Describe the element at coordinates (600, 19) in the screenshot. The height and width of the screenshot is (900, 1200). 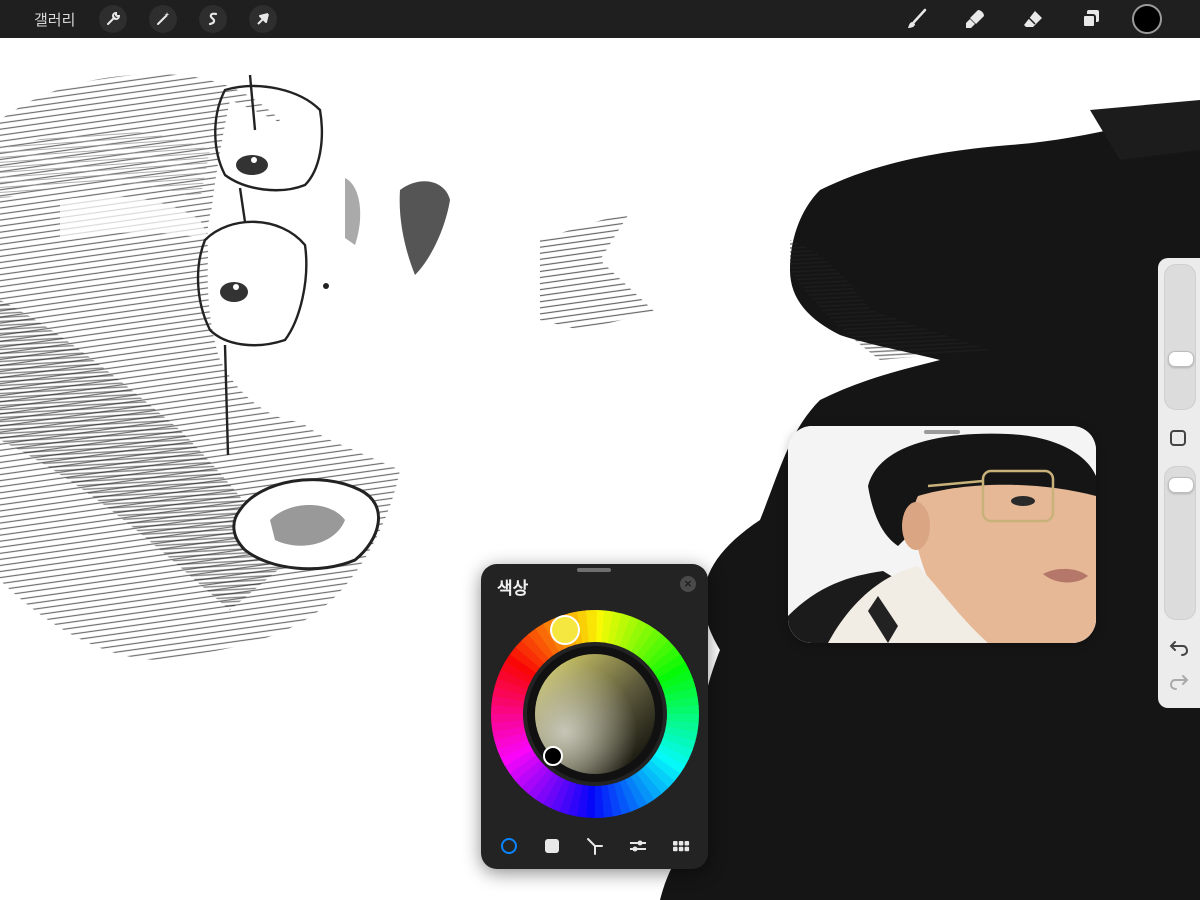
I see `top-toolbar: 갤러리` at that location.